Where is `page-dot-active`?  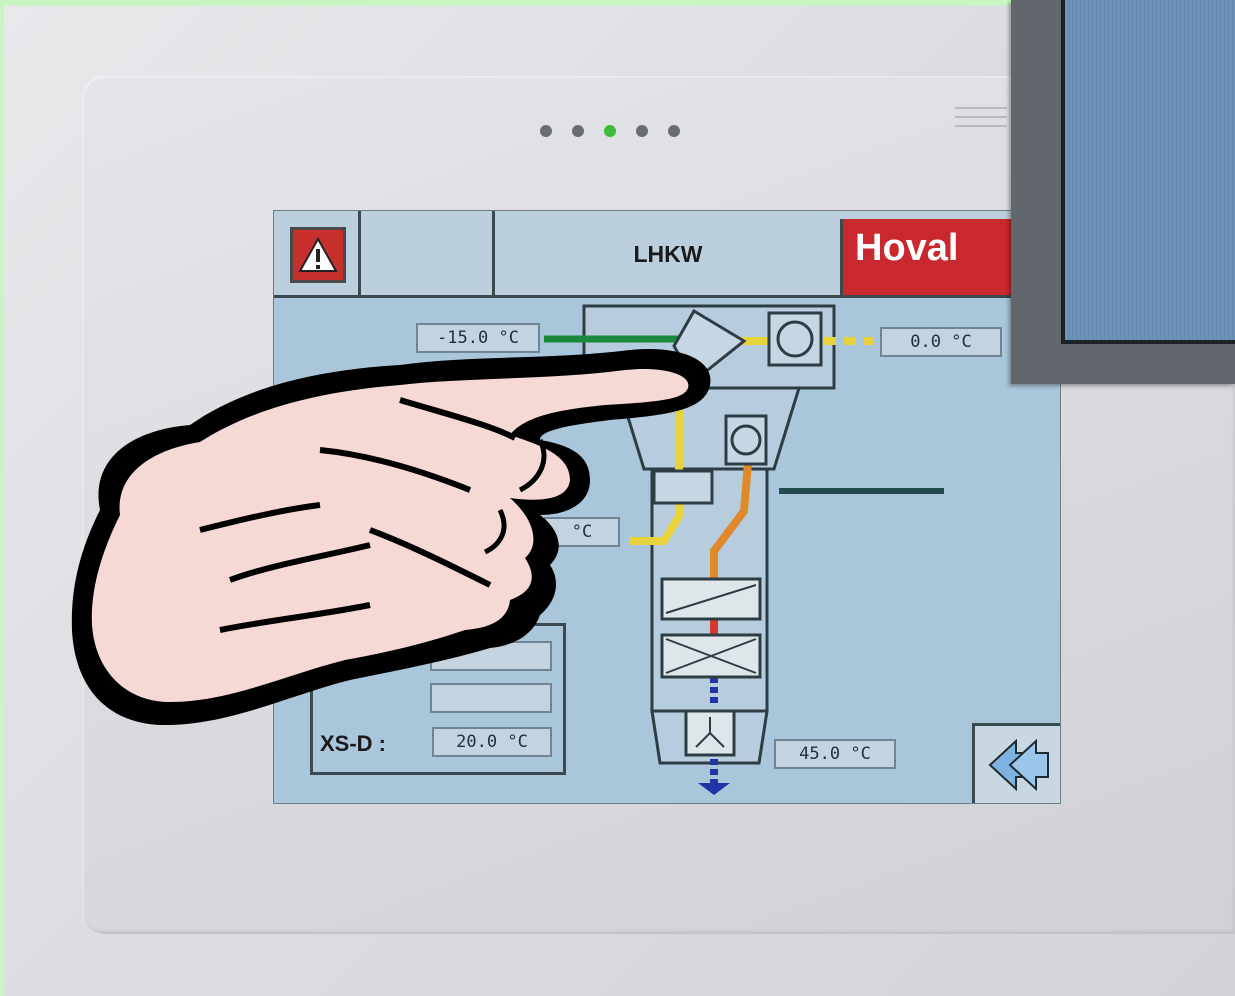
page-dot-active is located at coordinates (610, 131).